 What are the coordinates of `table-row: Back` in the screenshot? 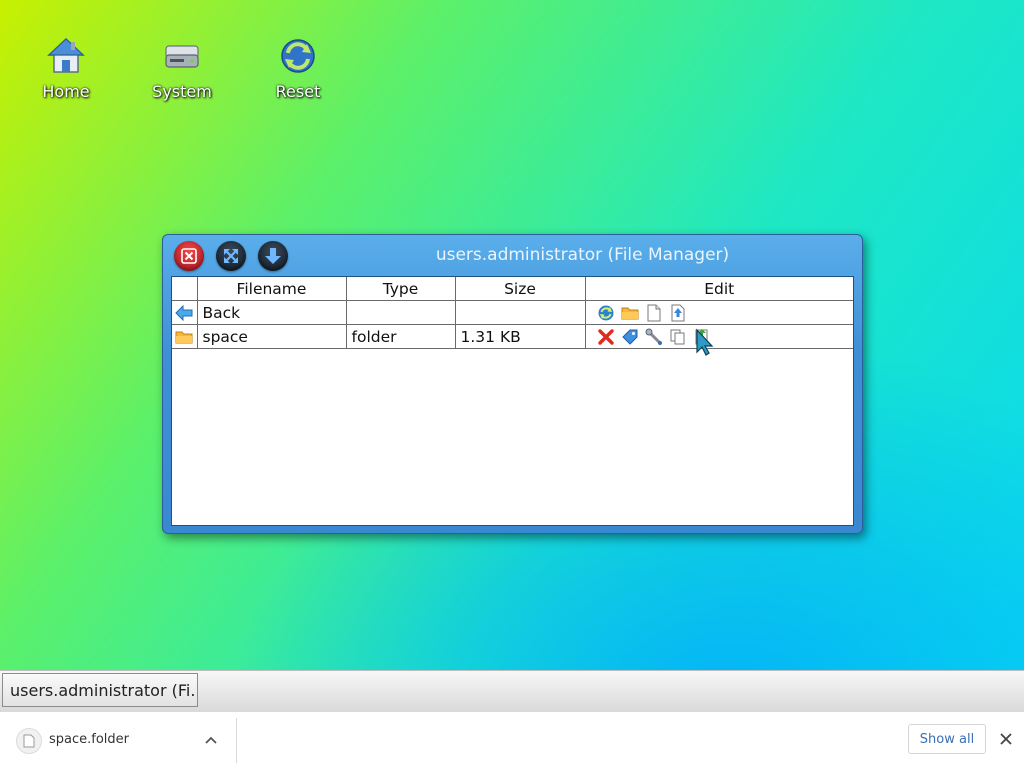 It's located at (512, 312).